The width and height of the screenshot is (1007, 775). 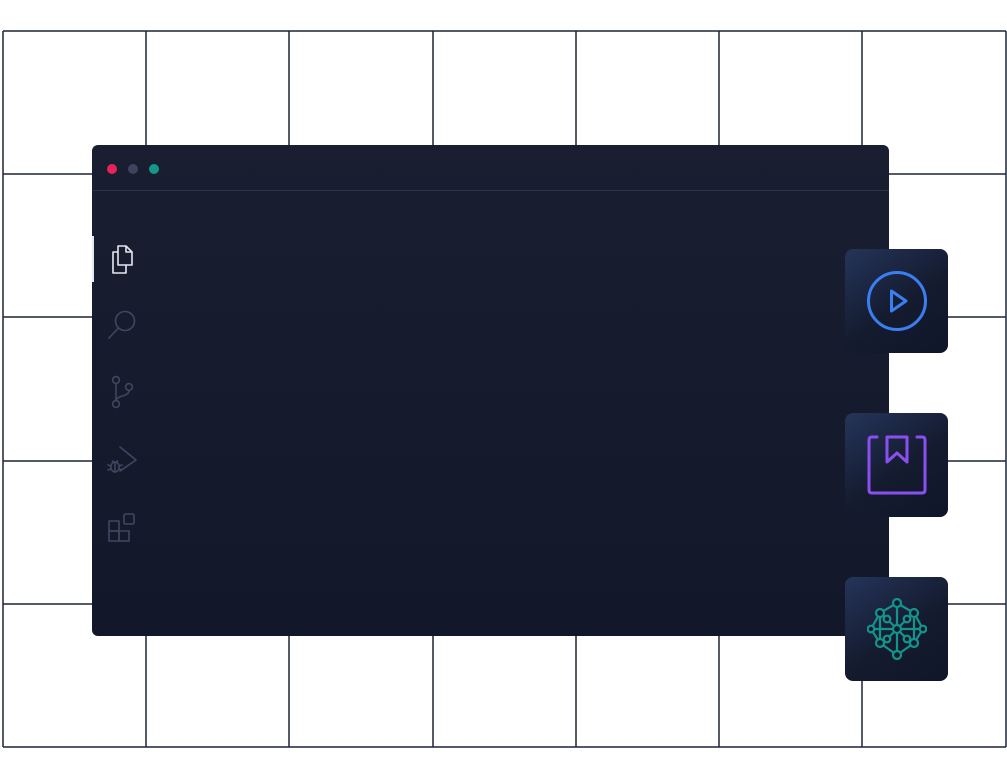 I want to click on search-icon, so click(x=122, y=324).